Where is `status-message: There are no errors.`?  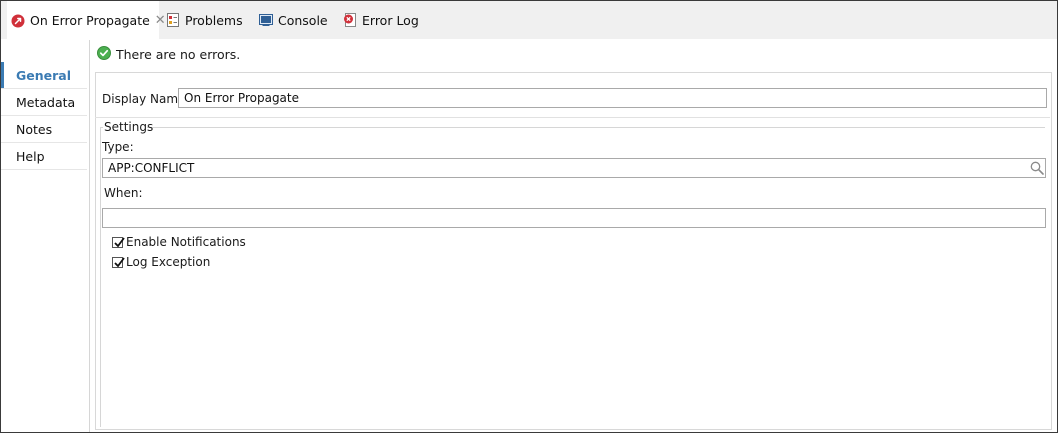
status-message: There are no errors. is located at coordinates (178, 54).